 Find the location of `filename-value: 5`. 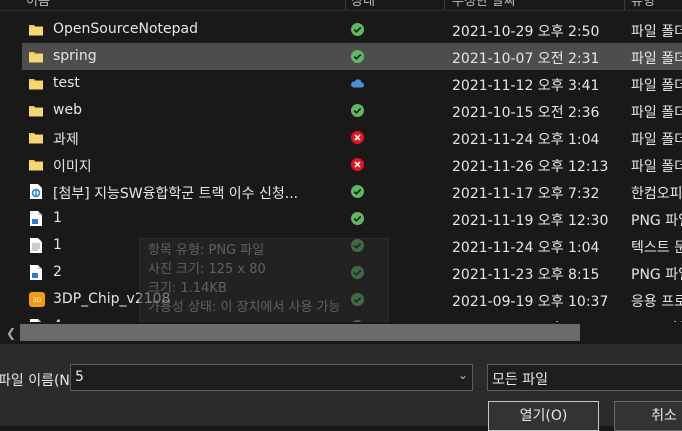

filename-value: 5 is located at coordinates (79, 377).